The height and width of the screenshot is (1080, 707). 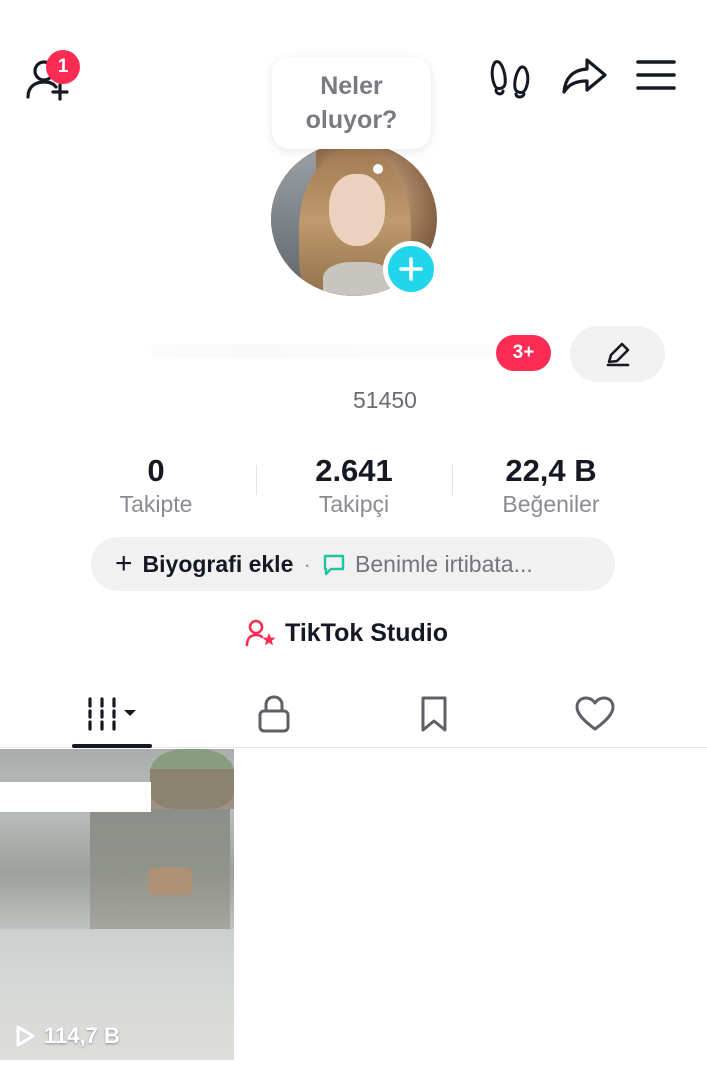 I want to click on tab-private, so click(x=274, y=714).